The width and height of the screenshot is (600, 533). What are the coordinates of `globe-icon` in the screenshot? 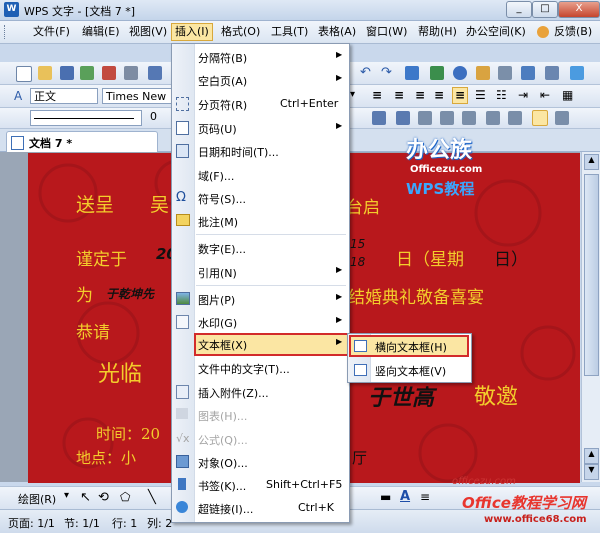 It's located at (460, 73).